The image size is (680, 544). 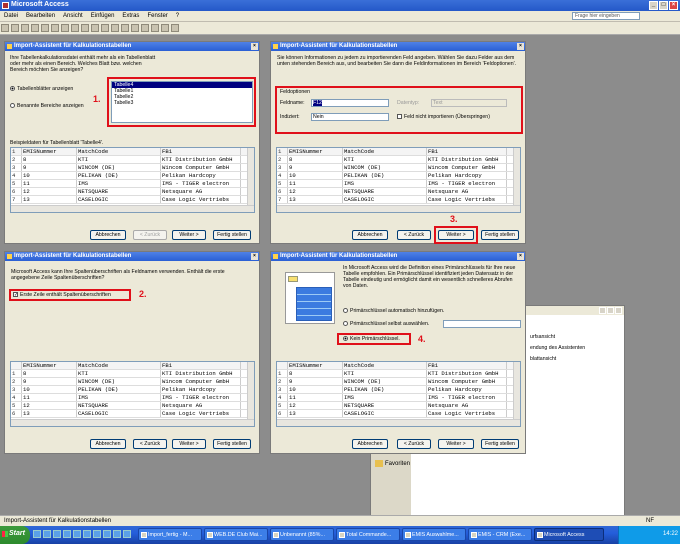 What do you see at coordinates (35, 28) in the screenshot?
I see `search-icon` at bounding box center [35, 28].